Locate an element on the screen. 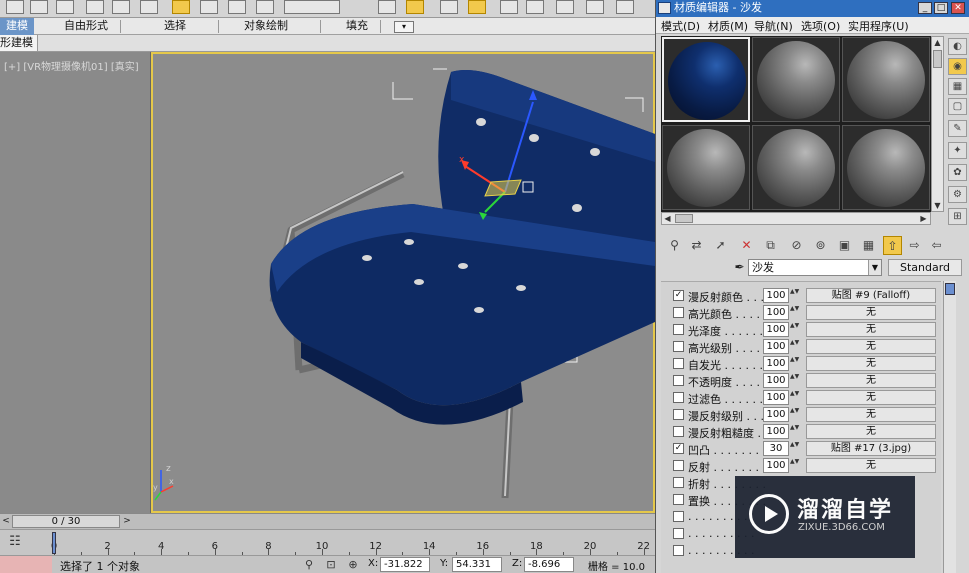  maximize-button: □ is located at coordinates (941, 8).